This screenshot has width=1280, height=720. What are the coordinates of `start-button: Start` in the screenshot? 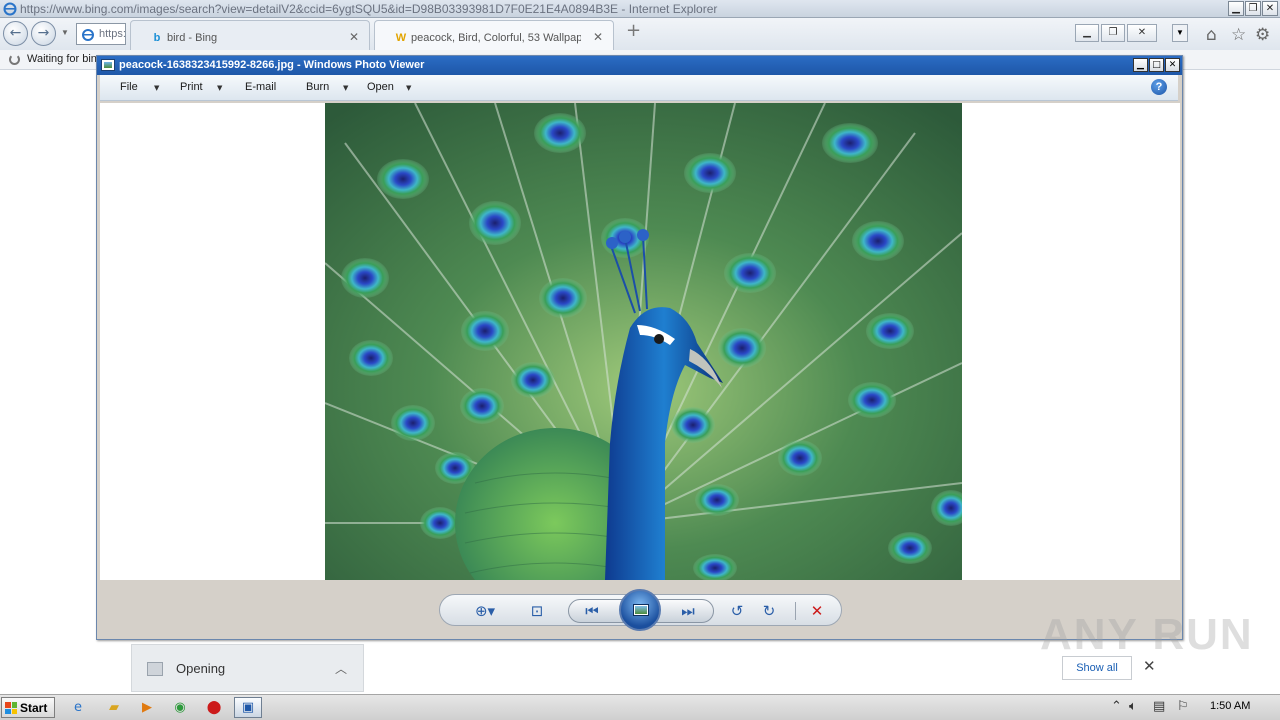 It's located at (28, 707).